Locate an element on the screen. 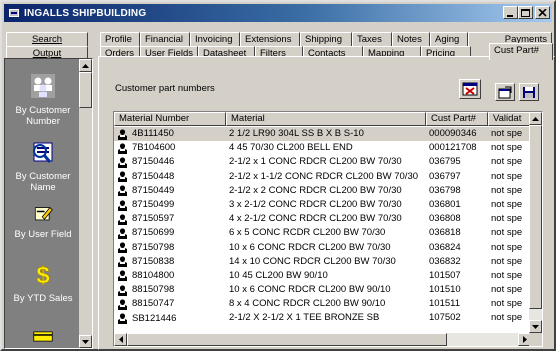 The image size is (556, 351). material-number-cell: 87150449 is located at coordinates (170, 191).